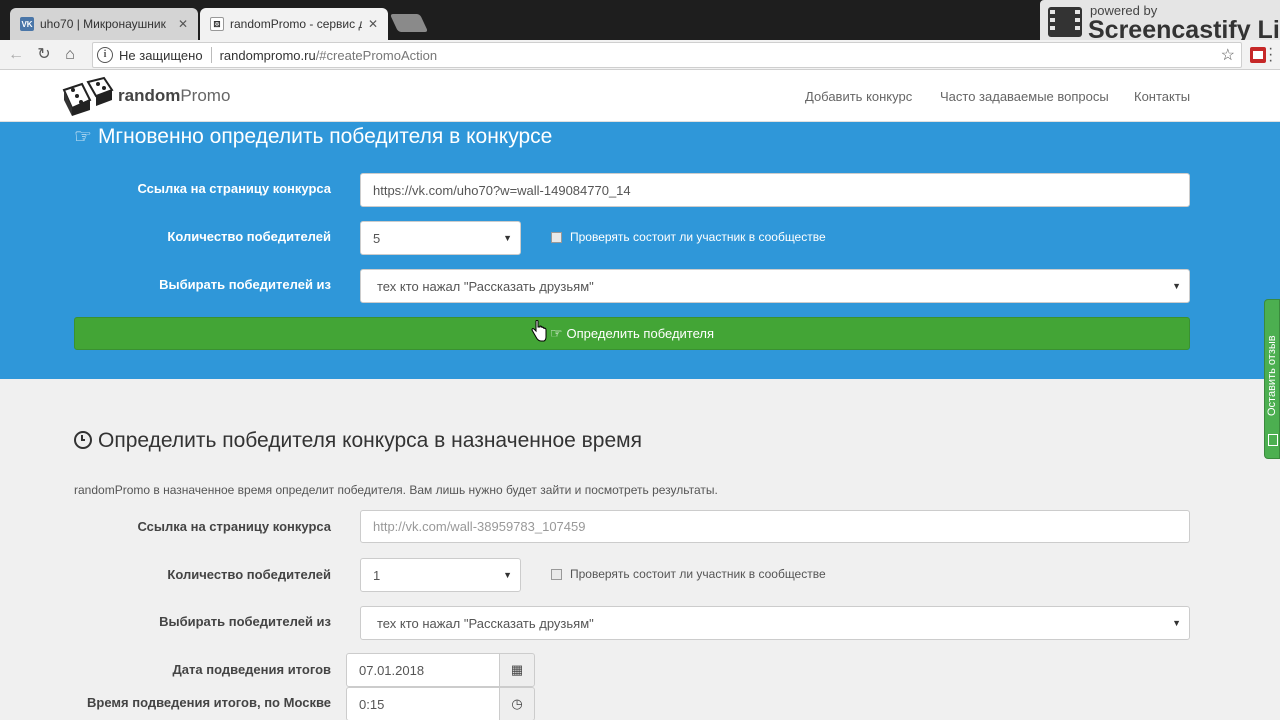 This screenshot has height=720, width=1280. I want to click on url-path: /#createPromoAction, so click(376, 55).